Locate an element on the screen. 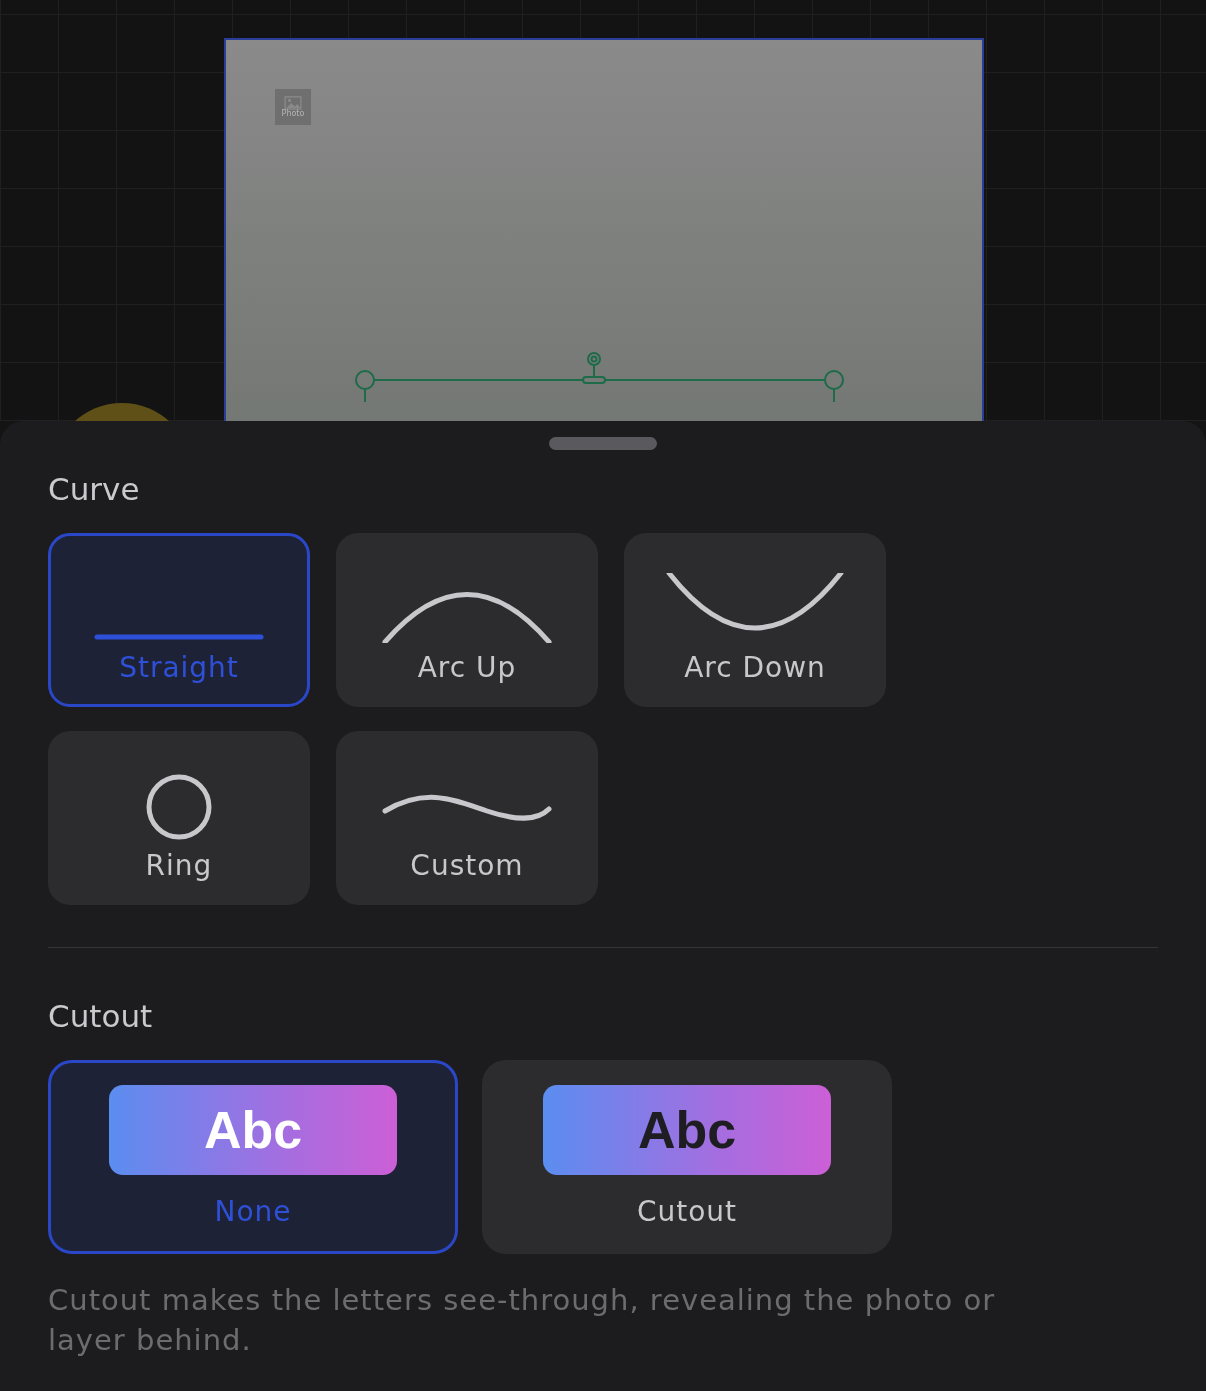 The height and width of the screenshot is (1391, 1206). description-text: Cutout makes the letters see-through, revealing the photo or layer behind. is located at coordinates (522, 1321).